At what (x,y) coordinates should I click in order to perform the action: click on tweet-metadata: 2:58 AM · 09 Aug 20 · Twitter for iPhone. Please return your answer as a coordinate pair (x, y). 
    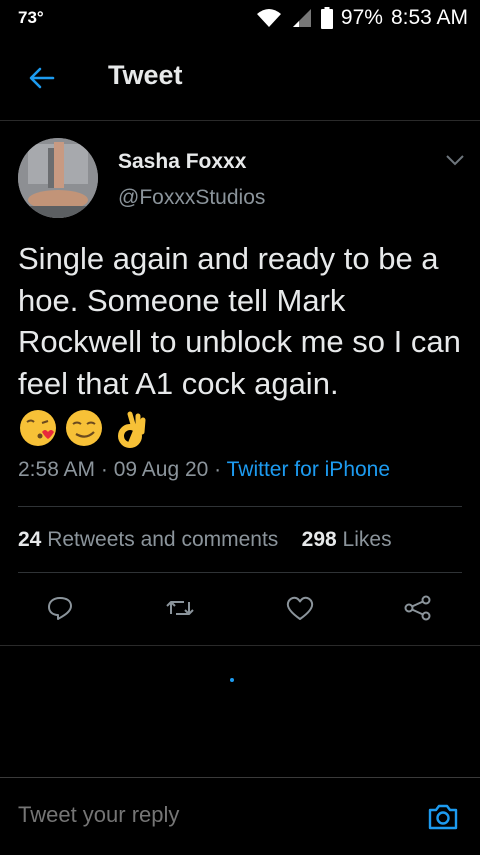
    Looking at the image, I should click on (204, 470).